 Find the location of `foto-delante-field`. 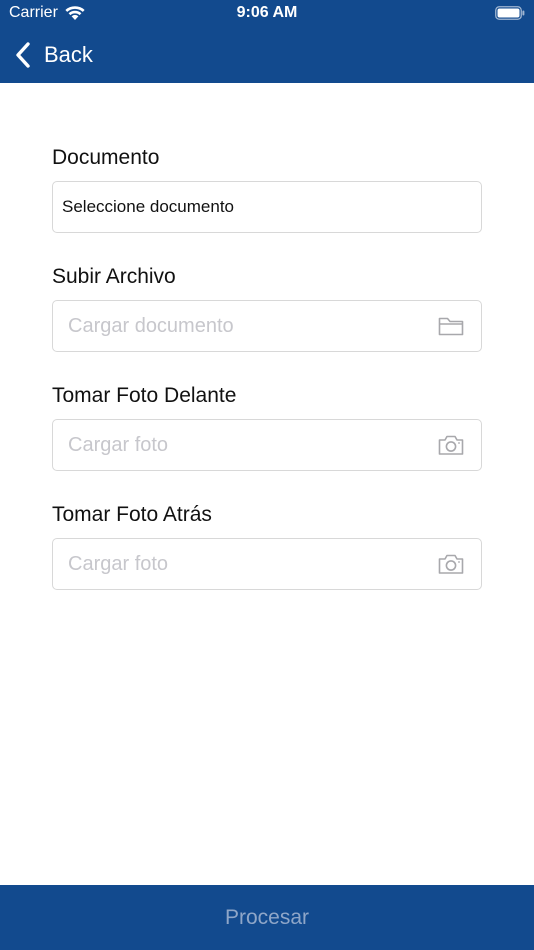

foto-delante-field is located at coordinates (267, 445).